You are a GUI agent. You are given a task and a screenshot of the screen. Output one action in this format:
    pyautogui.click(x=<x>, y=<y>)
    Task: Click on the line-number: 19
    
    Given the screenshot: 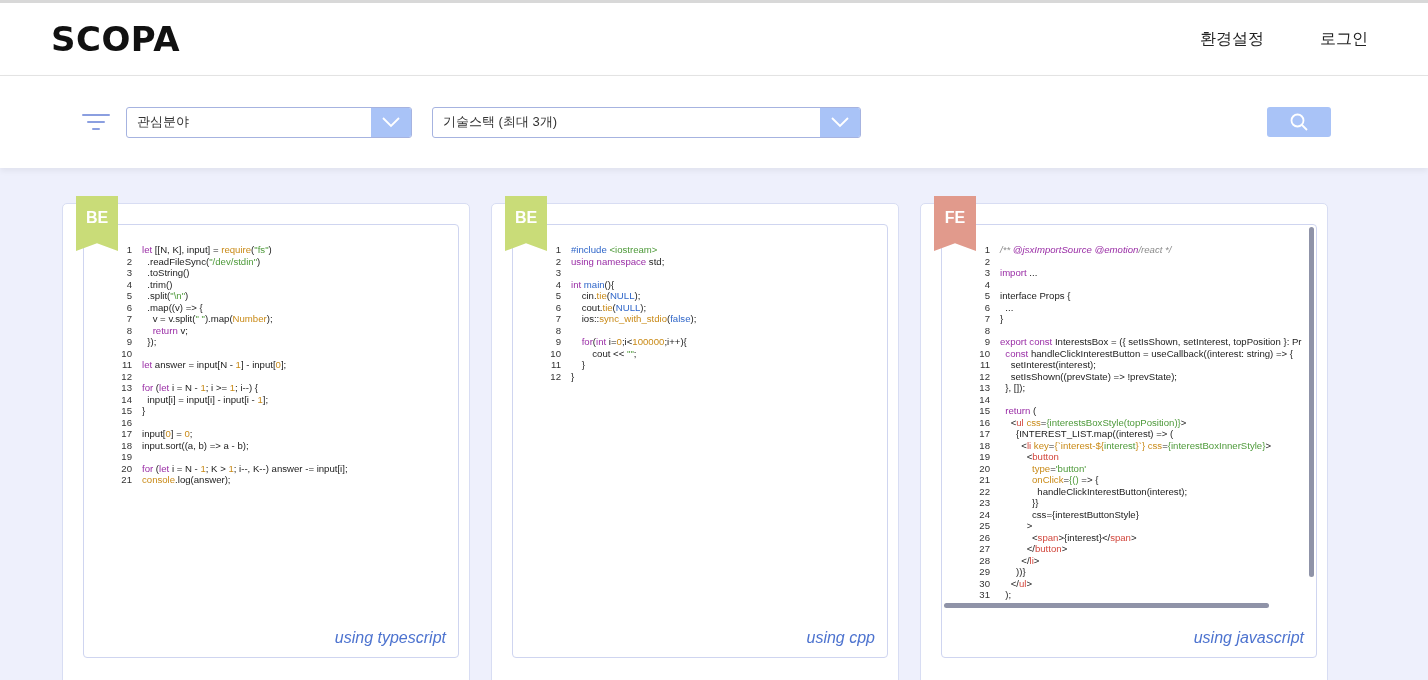 What is the action you would take?
    pyautogui.click(x=984, y=457)
    